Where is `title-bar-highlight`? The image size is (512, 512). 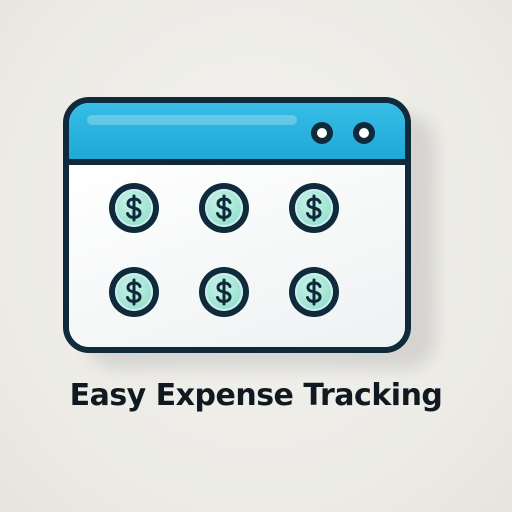 title-bar-highlight is located at coordinates (192, 120).